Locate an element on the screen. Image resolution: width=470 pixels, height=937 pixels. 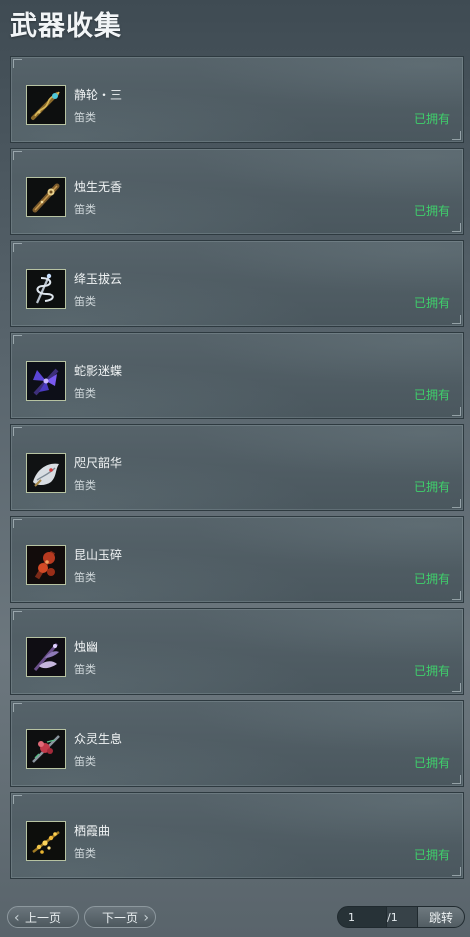
golden-flute-icon is located at coordinates (46, 105).